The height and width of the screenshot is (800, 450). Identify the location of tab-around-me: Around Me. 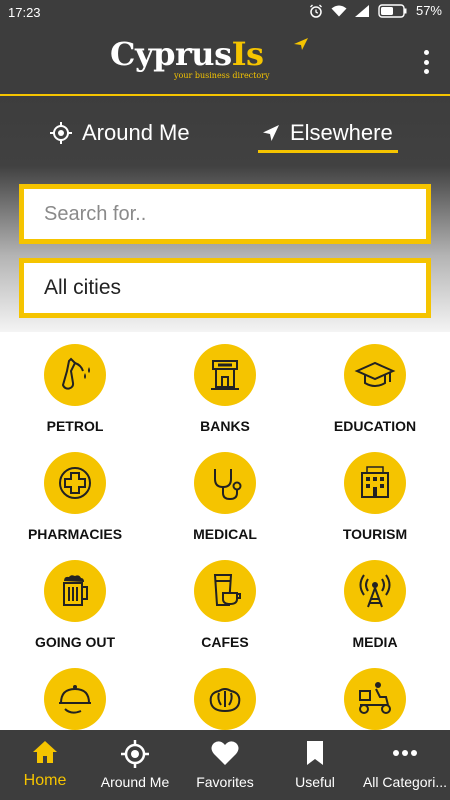
(120, 133).